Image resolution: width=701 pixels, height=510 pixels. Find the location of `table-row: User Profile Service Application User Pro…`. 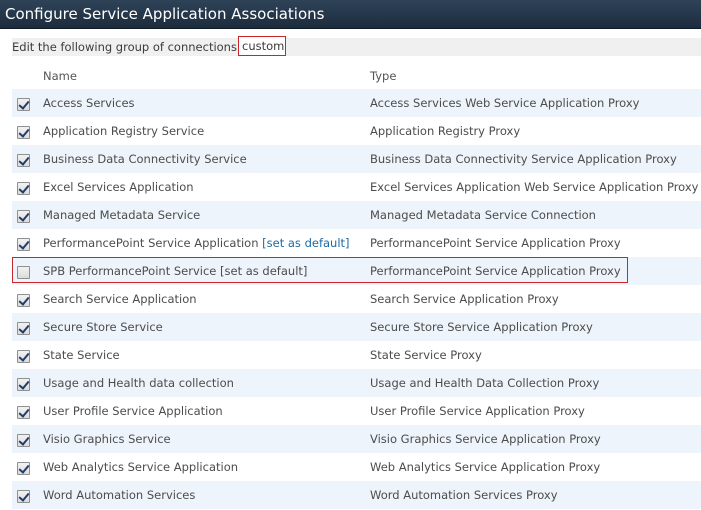

table-row: User Profile Service Application User Pro… is located at coordinates (356, 411).